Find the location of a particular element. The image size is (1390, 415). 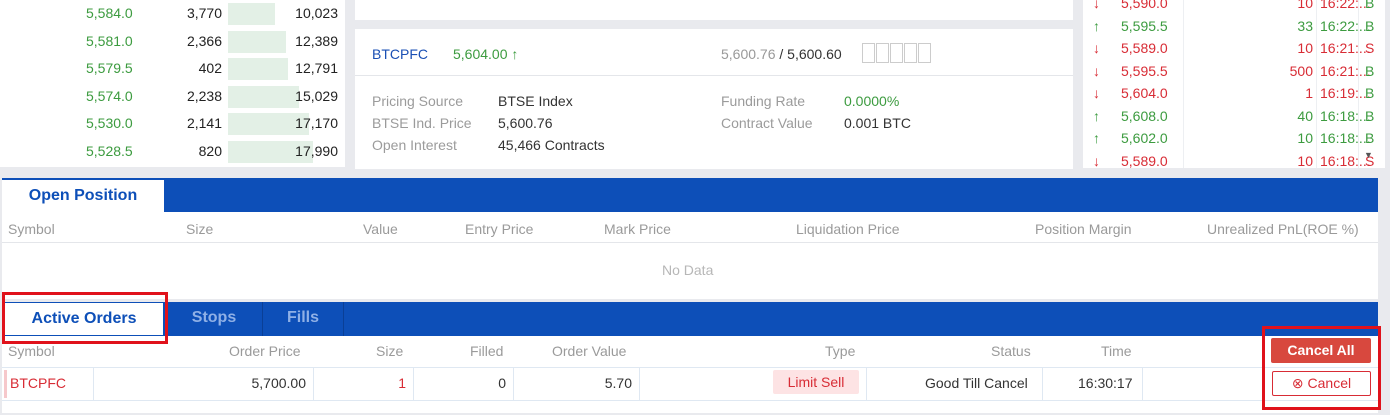

col-symbol: Symbol is located at coordinates (31, 229).